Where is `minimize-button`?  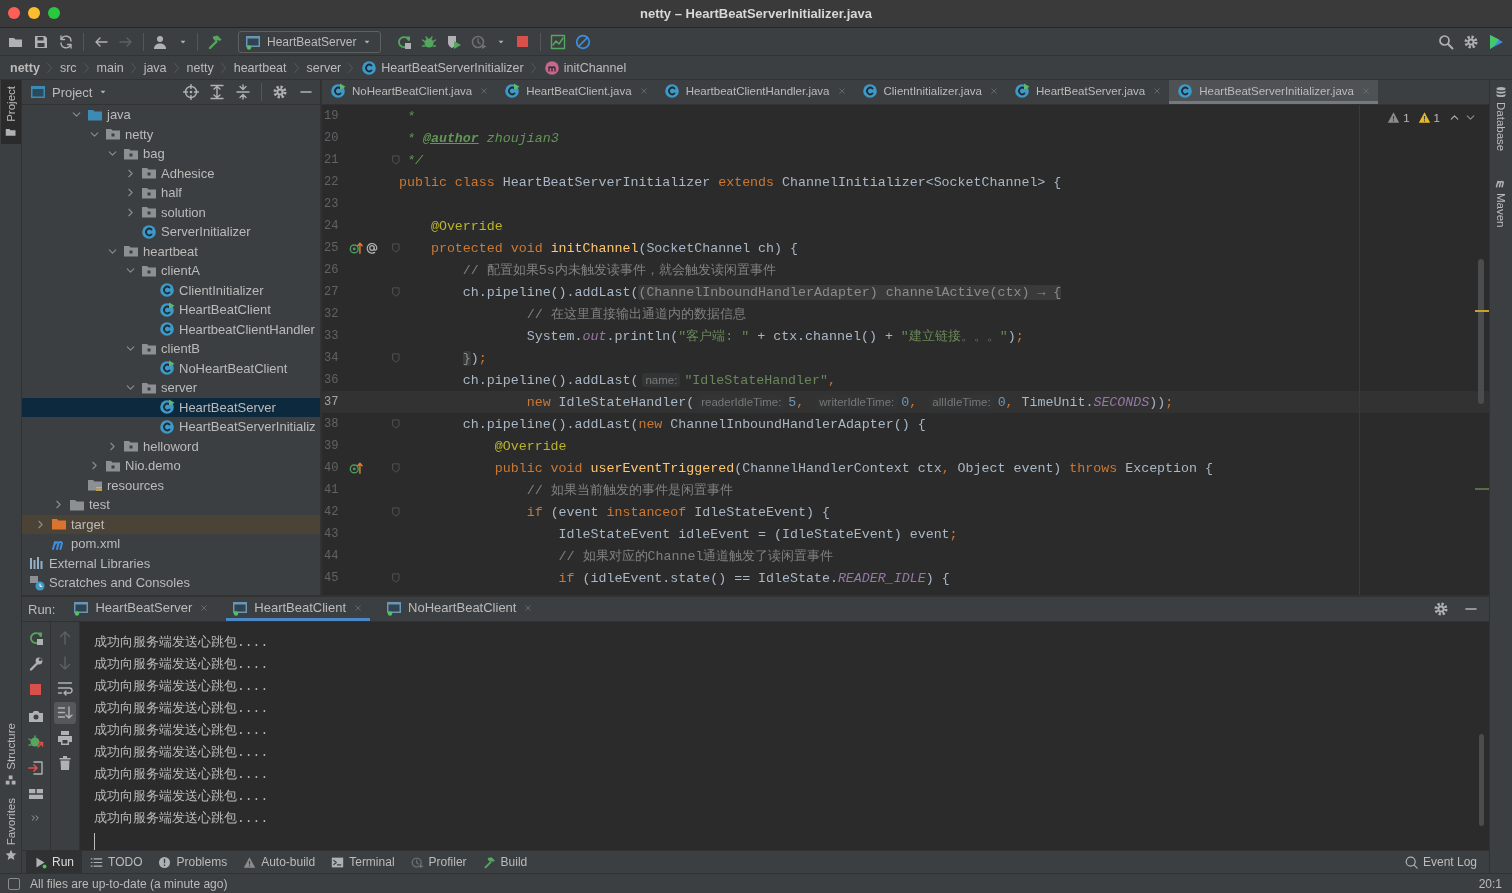 minimize-button is located at coordinates (34, 13).